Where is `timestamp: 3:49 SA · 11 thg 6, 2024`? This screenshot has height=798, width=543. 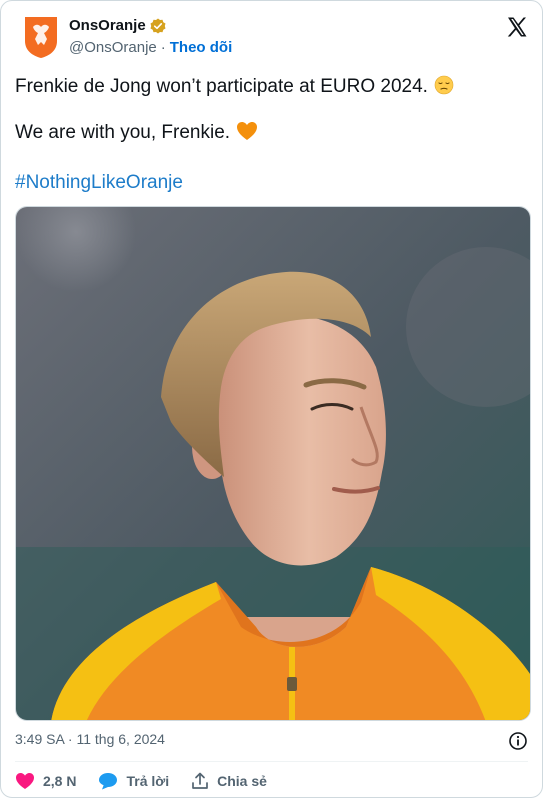 timestamp: 3:49 SA · 11 thg 6, 2024 is located at coordinates (90, 739).